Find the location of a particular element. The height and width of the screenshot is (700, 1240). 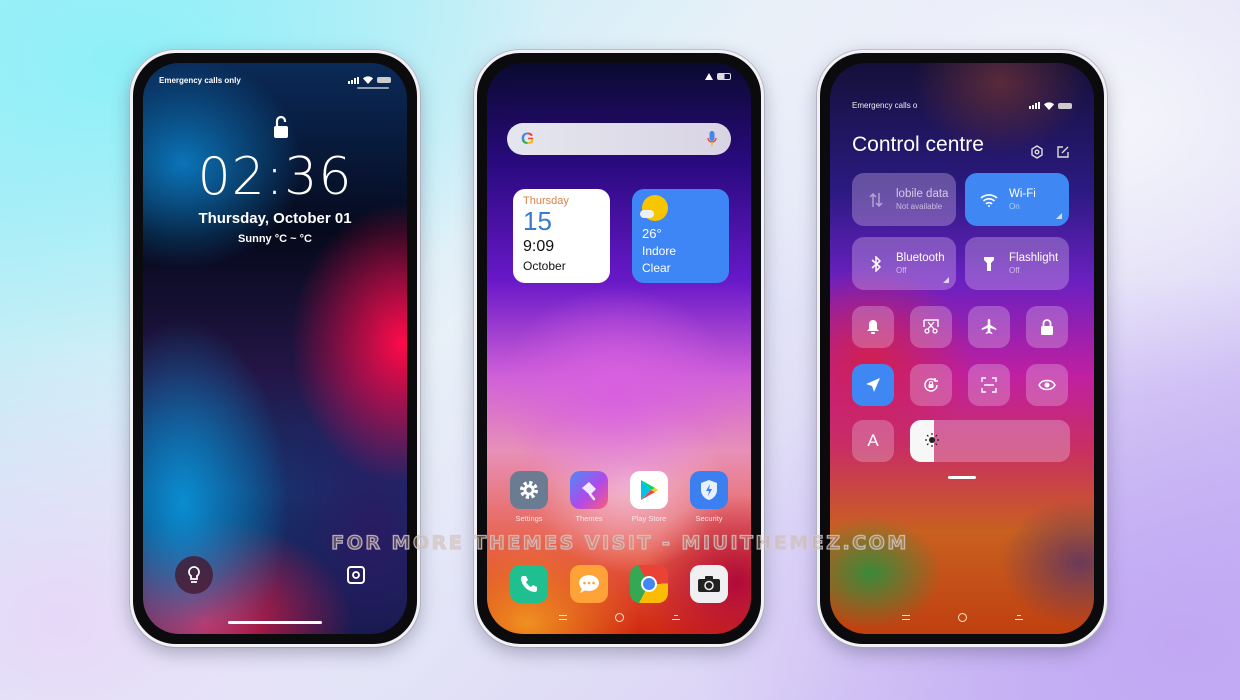

dock-messages is located at coordinates (589, 584).